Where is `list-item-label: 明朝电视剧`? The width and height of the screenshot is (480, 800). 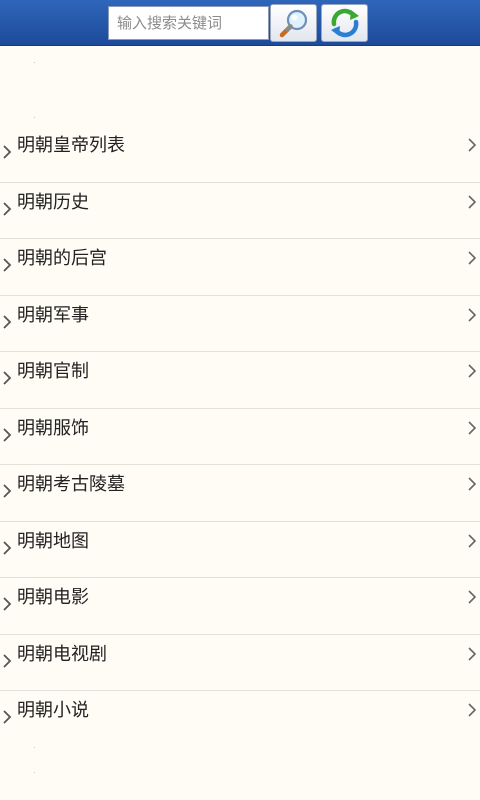
list-item-label: 明朝电视剧 is located at coordinates (62, 654).